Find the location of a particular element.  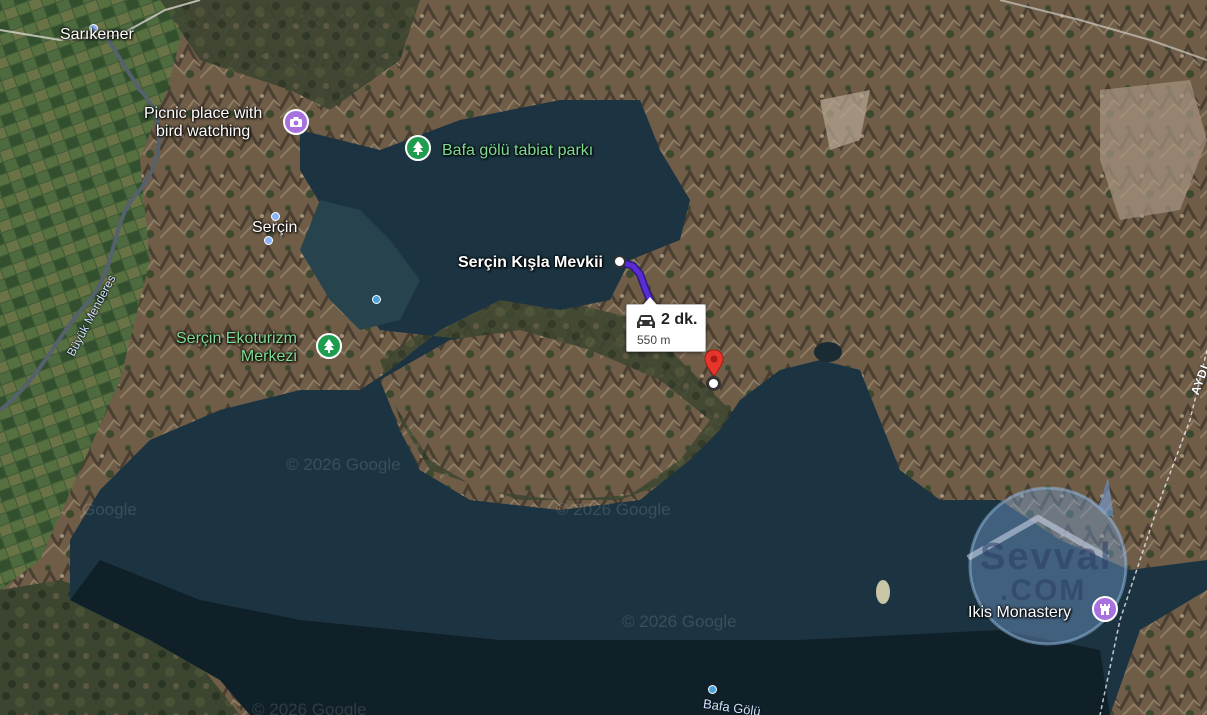

place-label-sarikemer: Sarıkemer is located at coordinates (97, 35).